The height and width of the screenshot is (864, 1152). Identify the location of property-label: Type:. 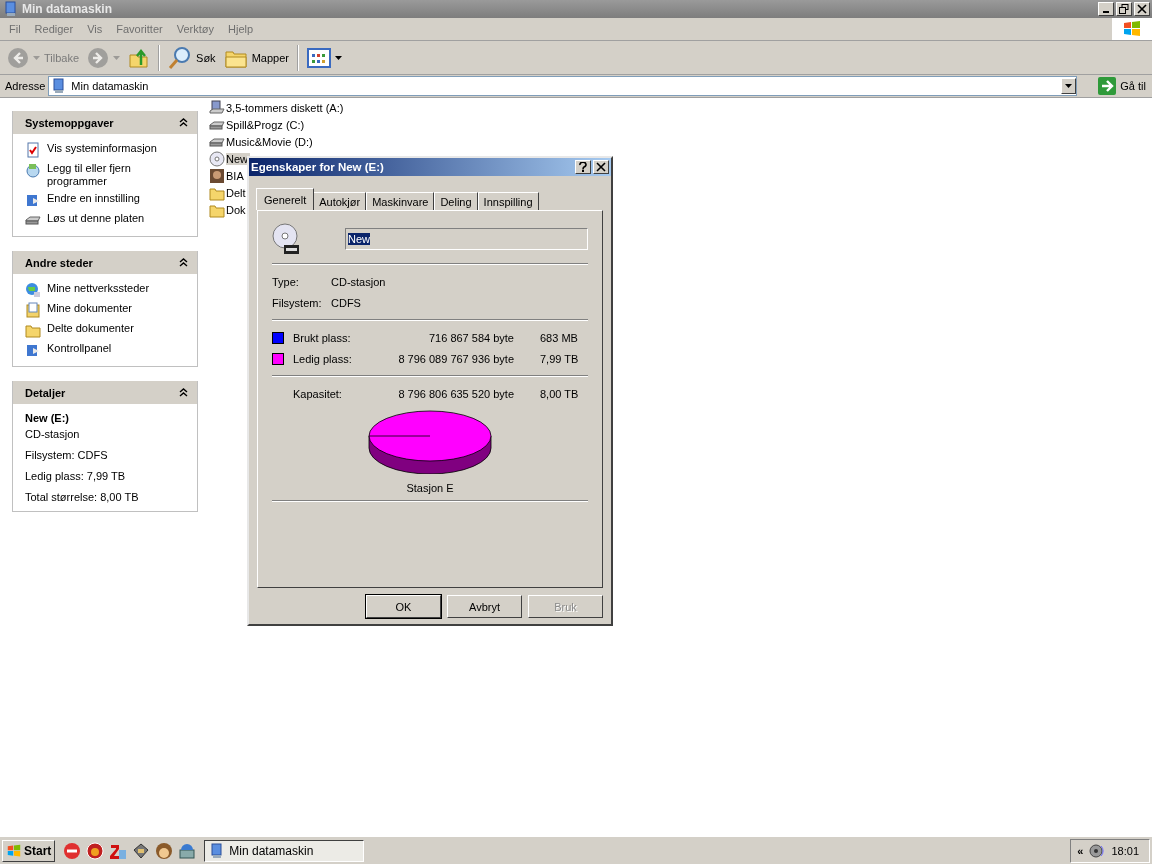
(286, 281).